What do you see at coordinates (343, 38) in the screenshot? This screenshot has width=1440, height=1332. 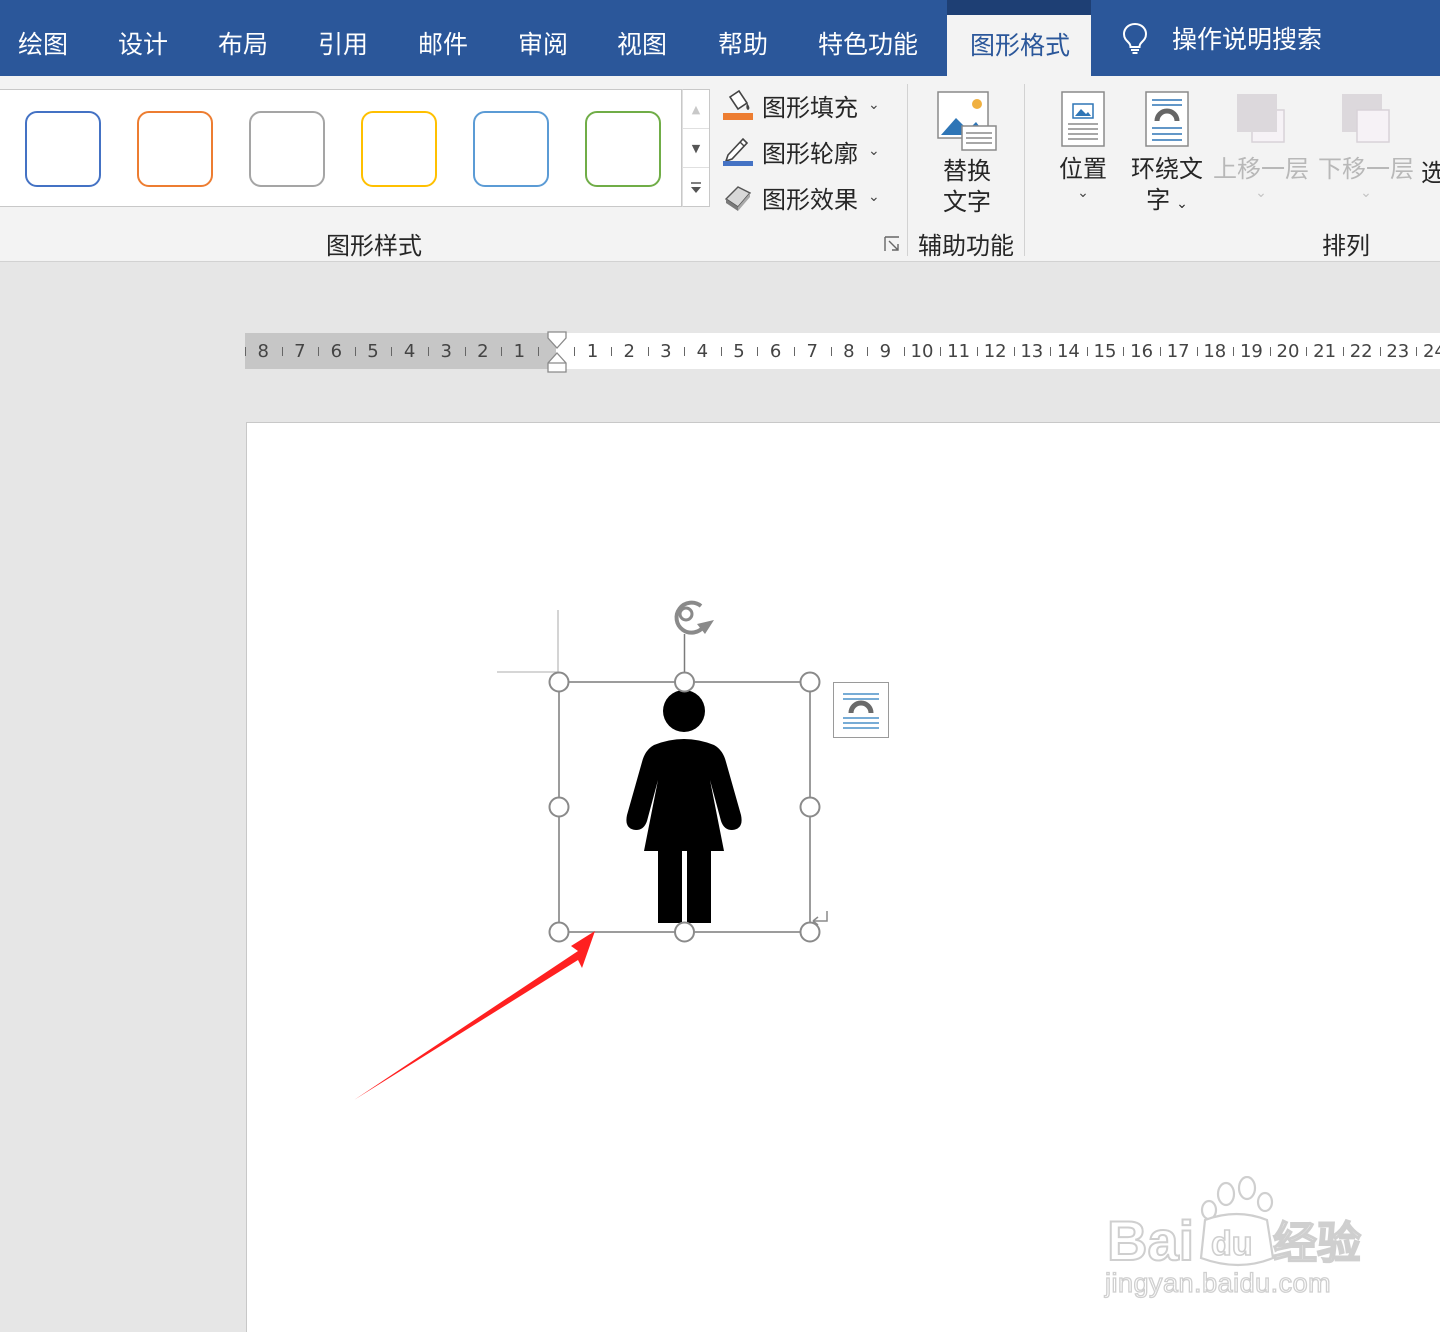 I see `tab-references: 引用` at bounding box center [343, 38].